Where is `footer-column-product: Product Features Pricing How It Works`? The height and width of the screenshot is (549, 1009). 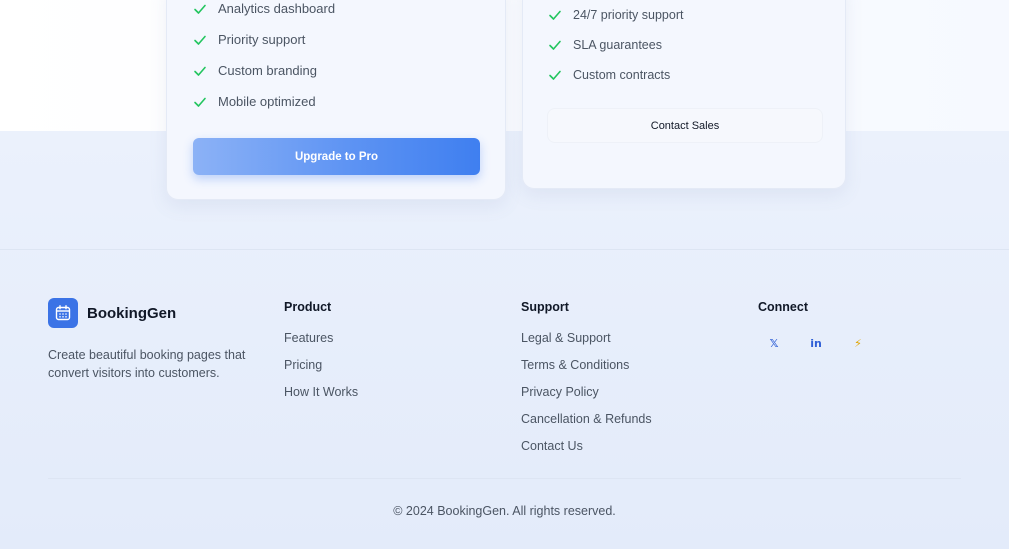 footer-column-product: Product Features Pricing How It Works is located at coordinates (321, 354).